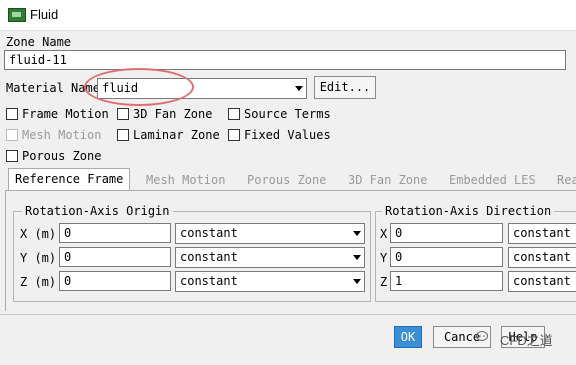  Describe the element at coordinates (563, 180) in the screenshot. I see `tab-reaction: Rea` at that location.